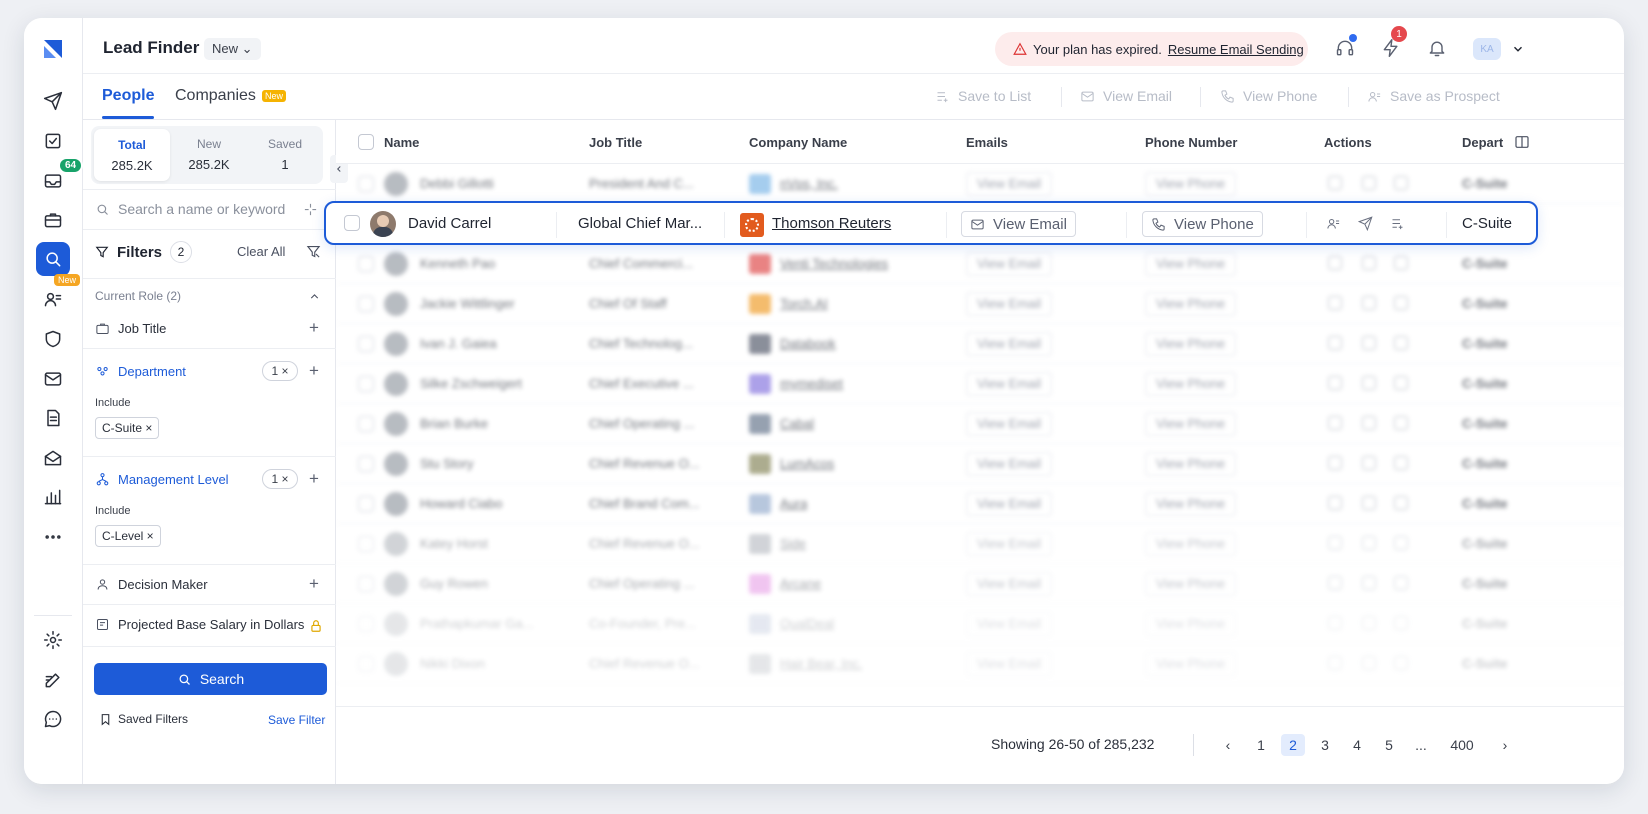  What do you see at coordinates (310, 209) in the screenshot?
I see `ai-sparkle-icon` at bounding box center [310, 209].